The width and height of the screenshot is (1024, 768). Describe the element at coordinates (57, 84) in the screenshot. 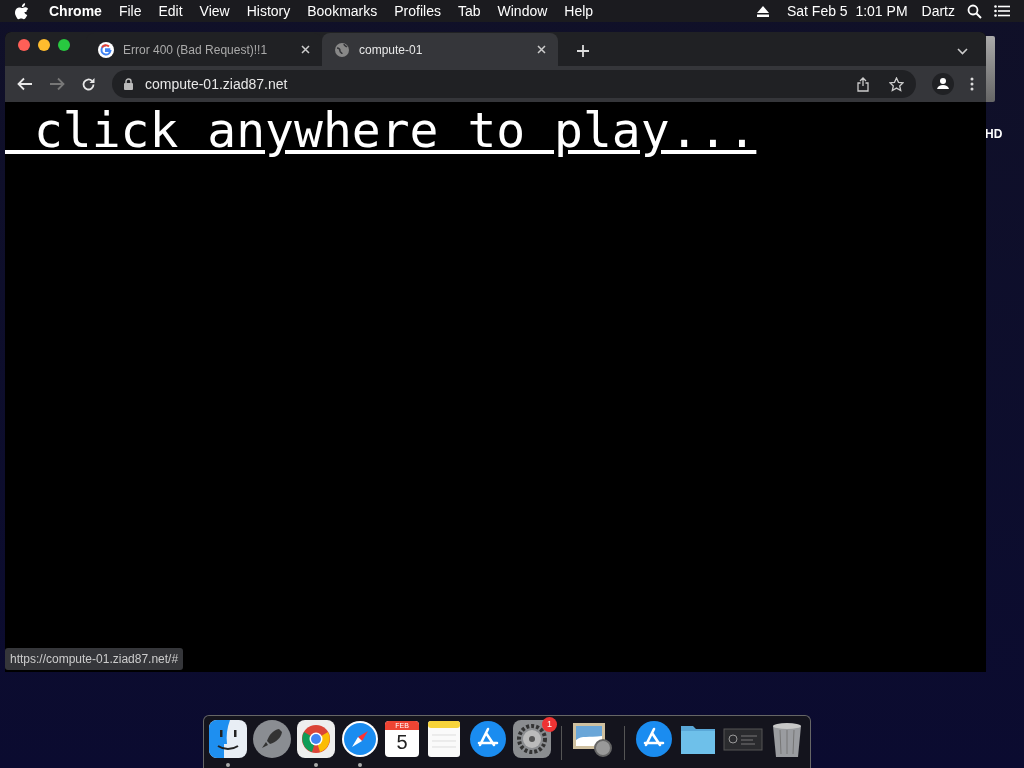

I see `forward-icon` at that location.